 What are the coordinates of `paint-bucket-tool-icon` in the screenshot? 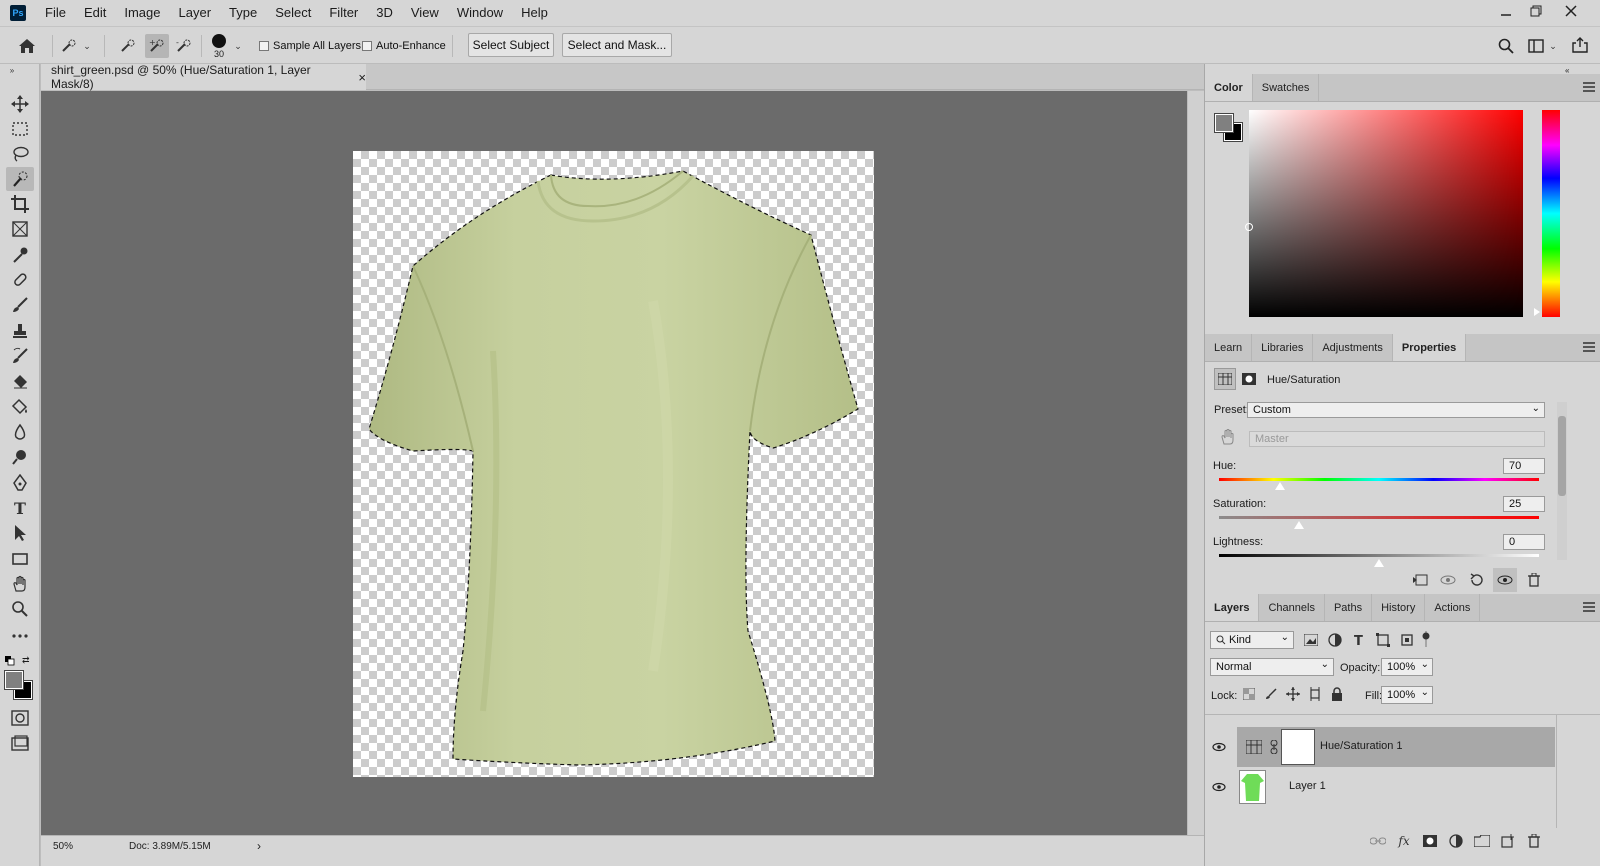 It's located at (20, 407).